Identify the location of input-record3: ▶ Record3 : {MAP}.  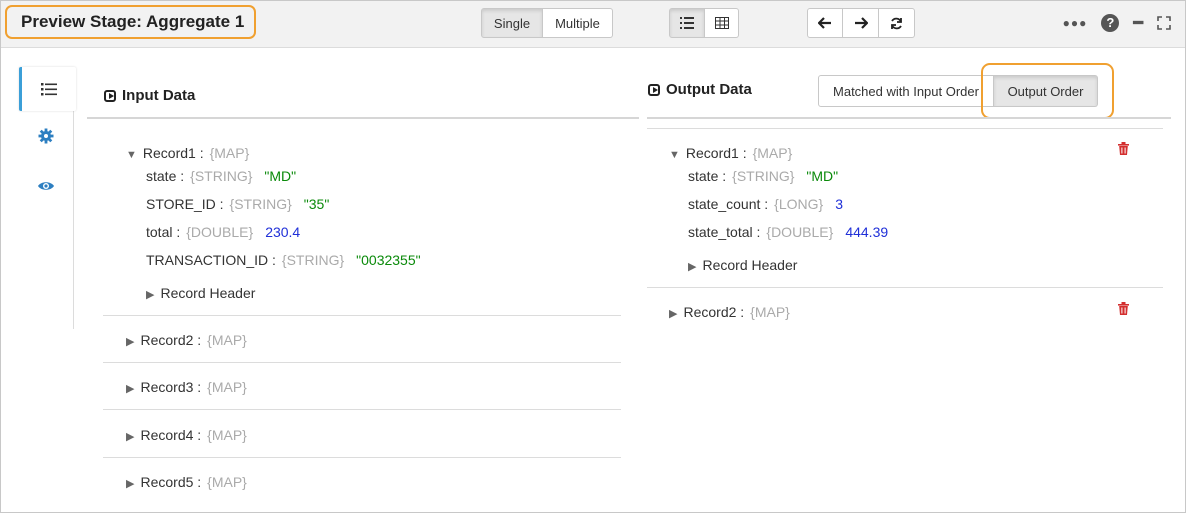
(186, 387).